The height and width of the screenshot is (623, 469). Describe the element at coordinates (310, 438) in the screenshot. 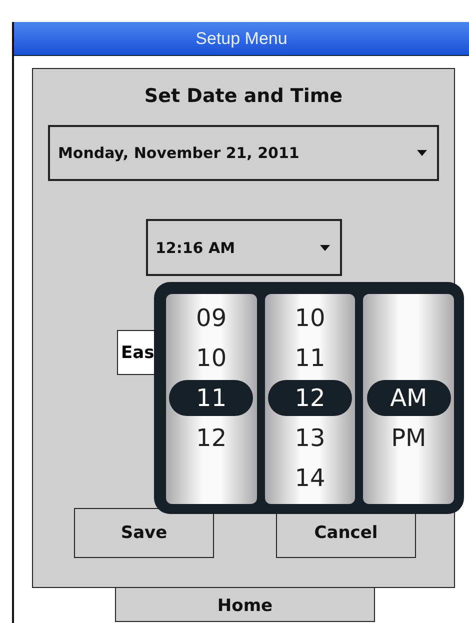

I see `picker-item: 13` at that location.